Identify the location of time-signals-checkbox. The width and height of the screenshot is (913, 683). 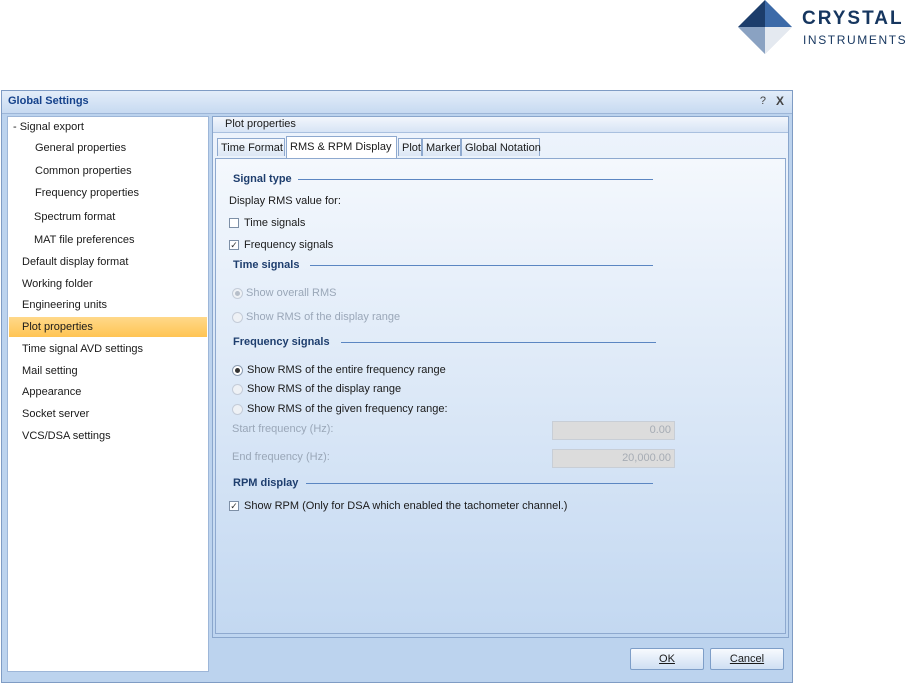
(234, 223).